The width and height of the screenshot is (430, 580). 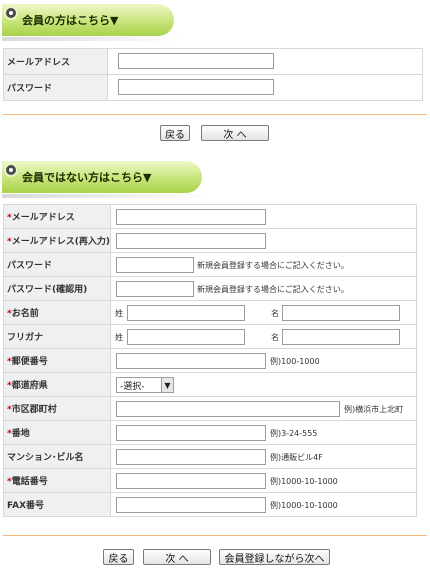 I want to click on table-row: パスワード 新規会員登録する場合にご記入ください。, so click(x=210, y=264).